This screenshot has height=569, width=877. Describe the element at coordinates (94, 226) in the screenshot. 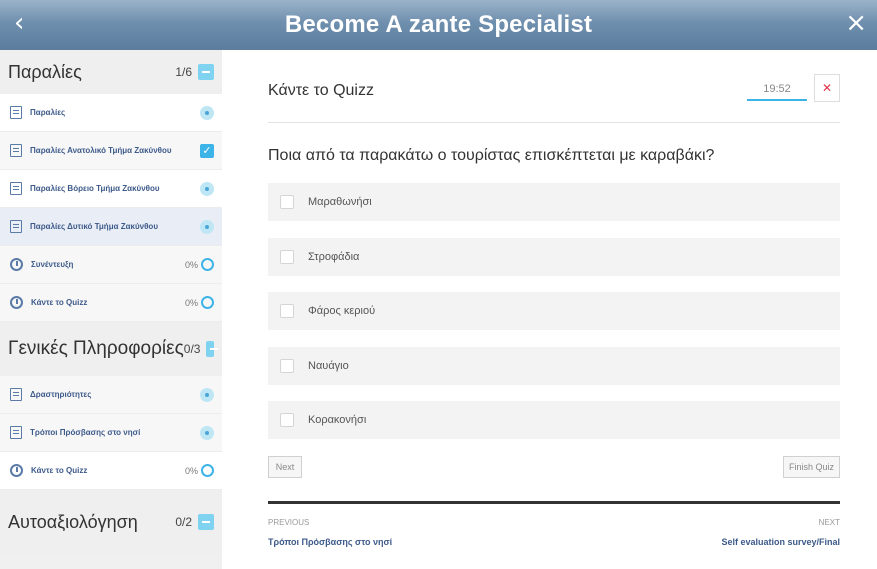

I see `lesson-label: Παραλίες Δυτικό Τμήμα Ζακύνθου` at that location.